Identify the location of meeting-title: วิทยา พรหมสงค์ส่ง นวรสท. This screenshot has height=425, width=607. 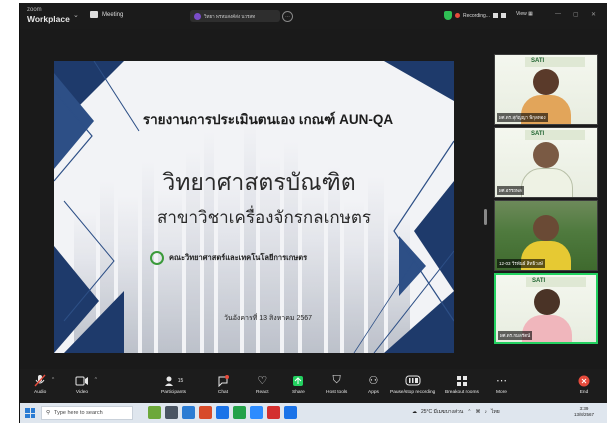
(230, 16).